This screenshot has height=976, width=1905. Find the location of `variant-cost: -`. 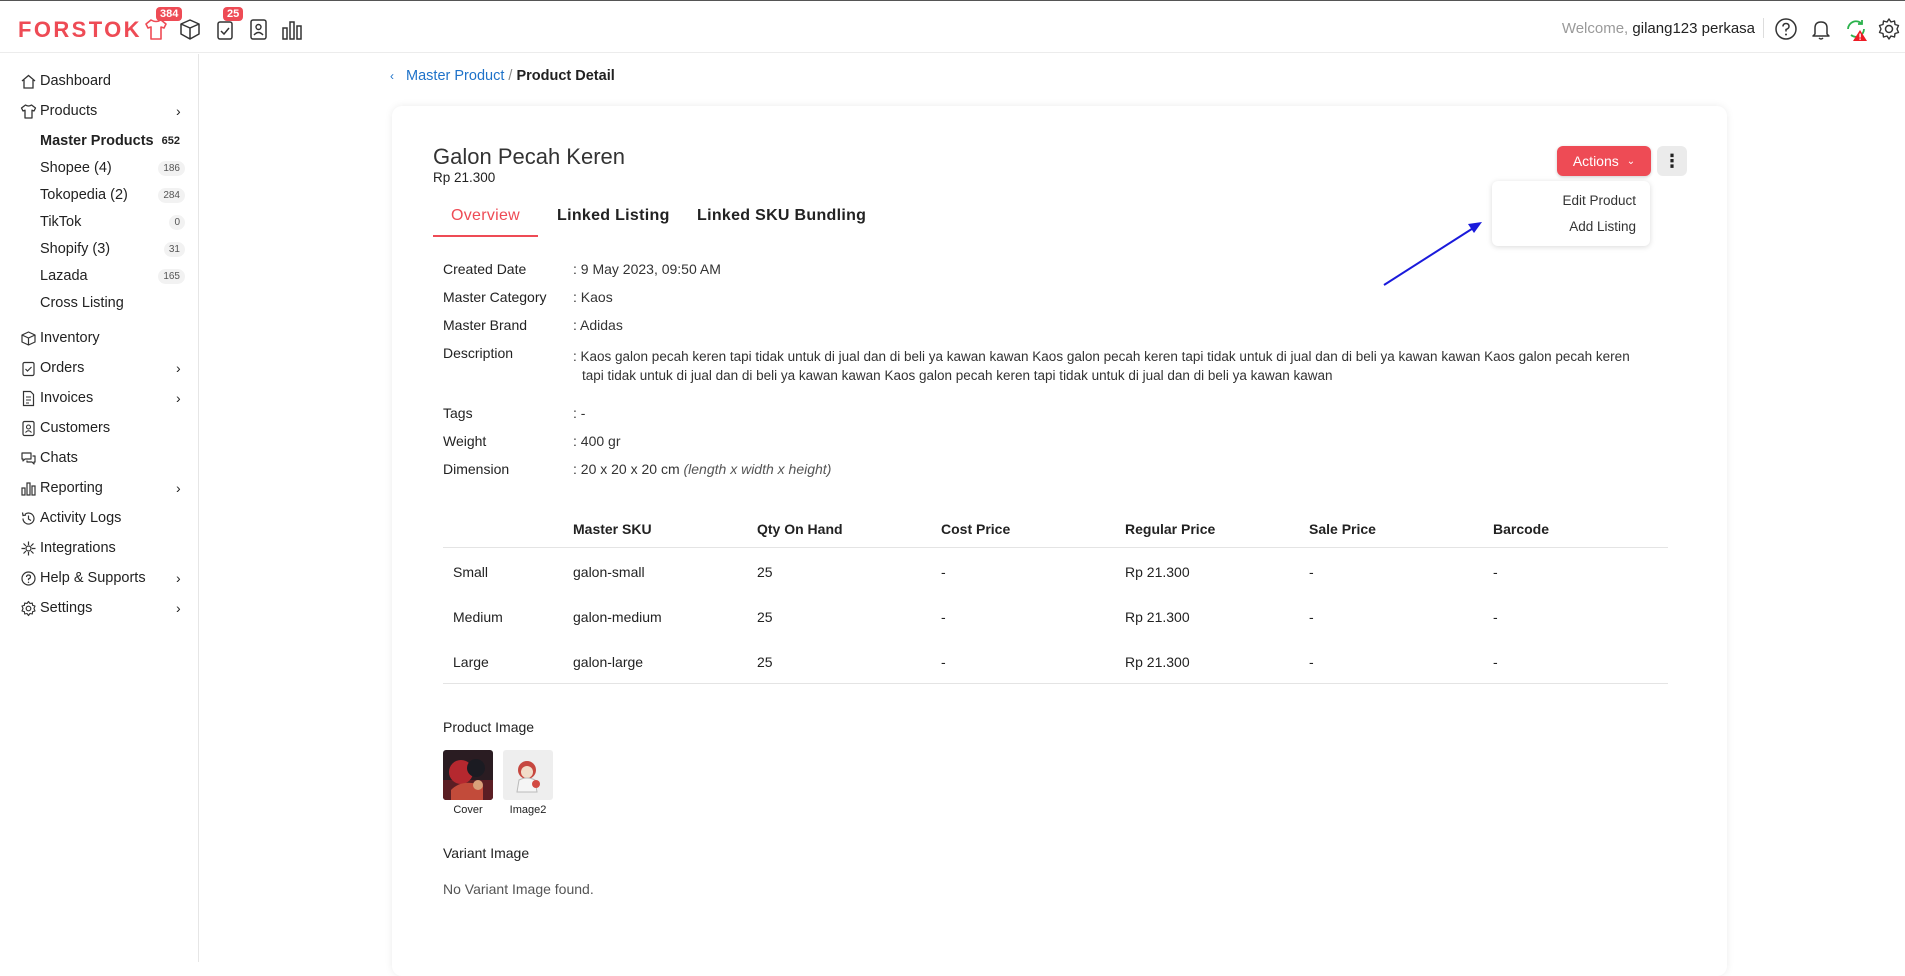

variant-cost: - is located at coordinates (943, 616).